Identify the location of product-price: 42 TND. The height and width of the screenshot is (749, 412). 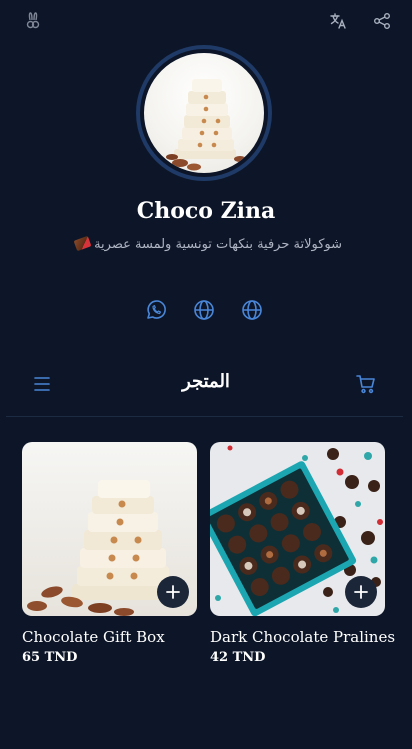
(238, 657).